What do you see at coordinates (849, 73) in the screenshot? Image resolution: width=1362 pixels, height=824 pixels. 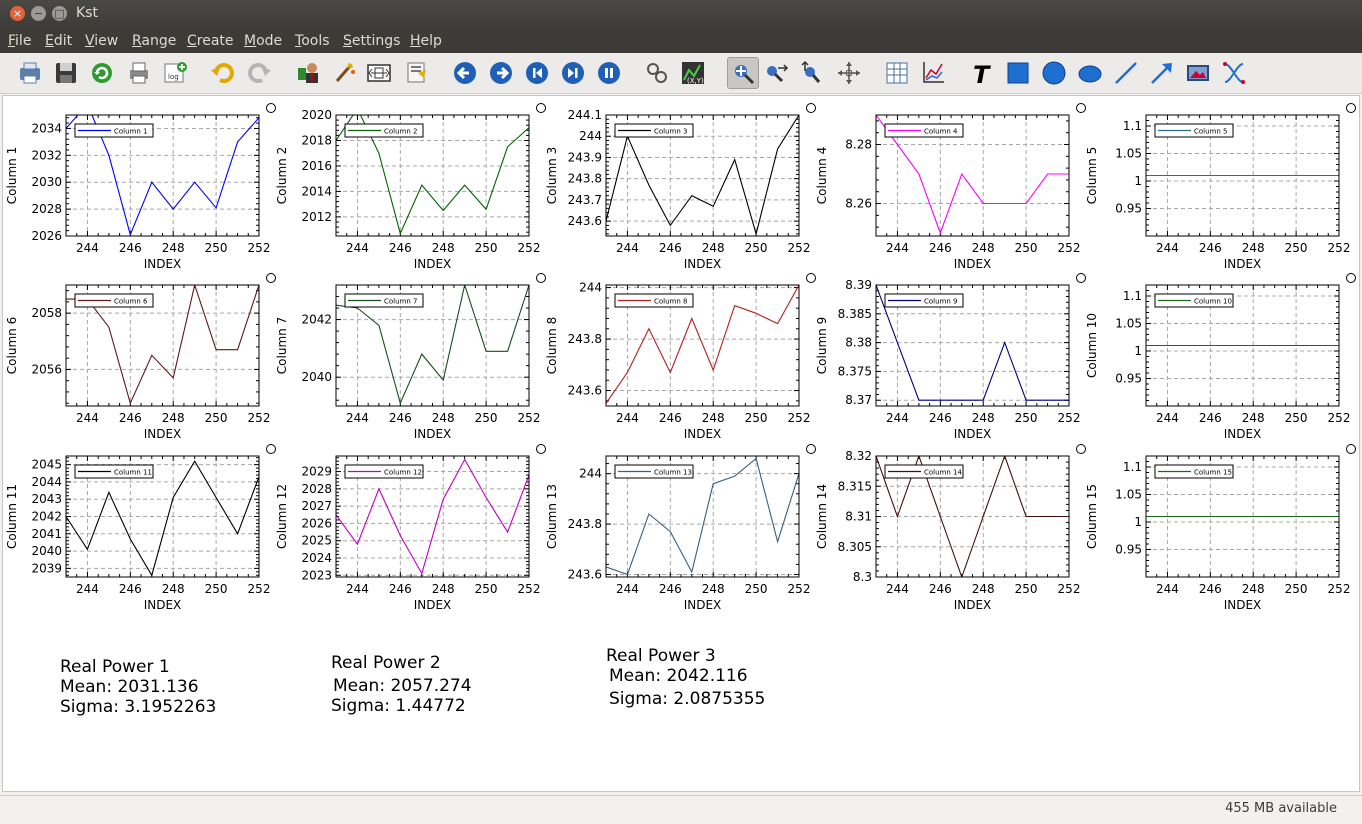 I see `zoom-all-icon` at bounding box center [849, 73].